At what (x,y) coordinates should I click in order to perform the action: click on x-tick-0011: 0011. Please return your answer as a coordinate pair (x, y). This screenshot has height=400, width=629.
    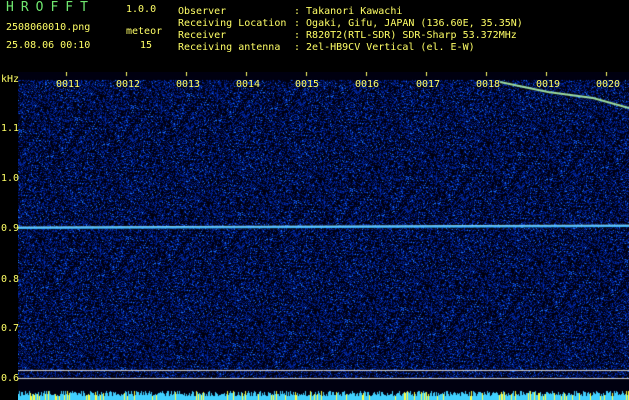
    Looking at the image, I should click on (68, 84).